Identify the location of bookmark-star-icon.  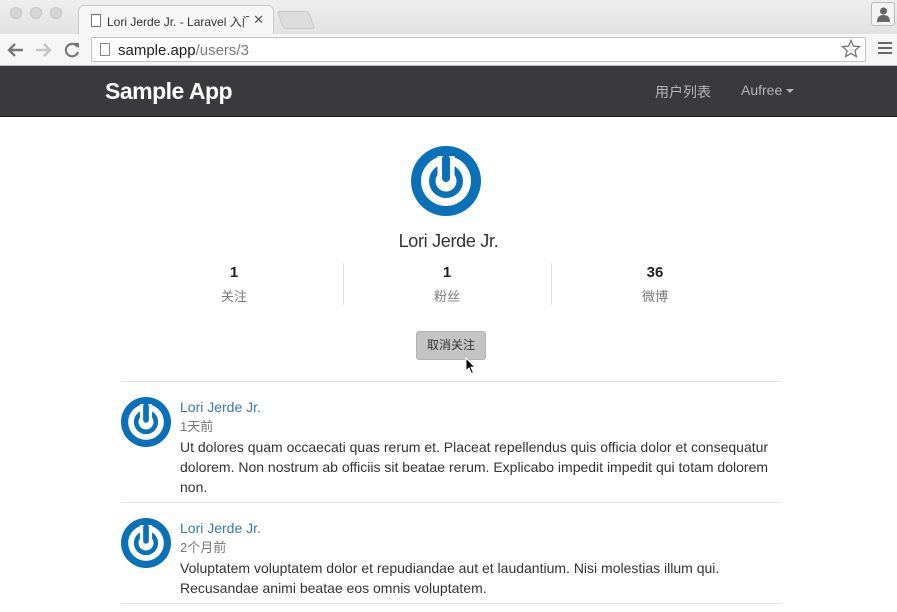
(851, 49).